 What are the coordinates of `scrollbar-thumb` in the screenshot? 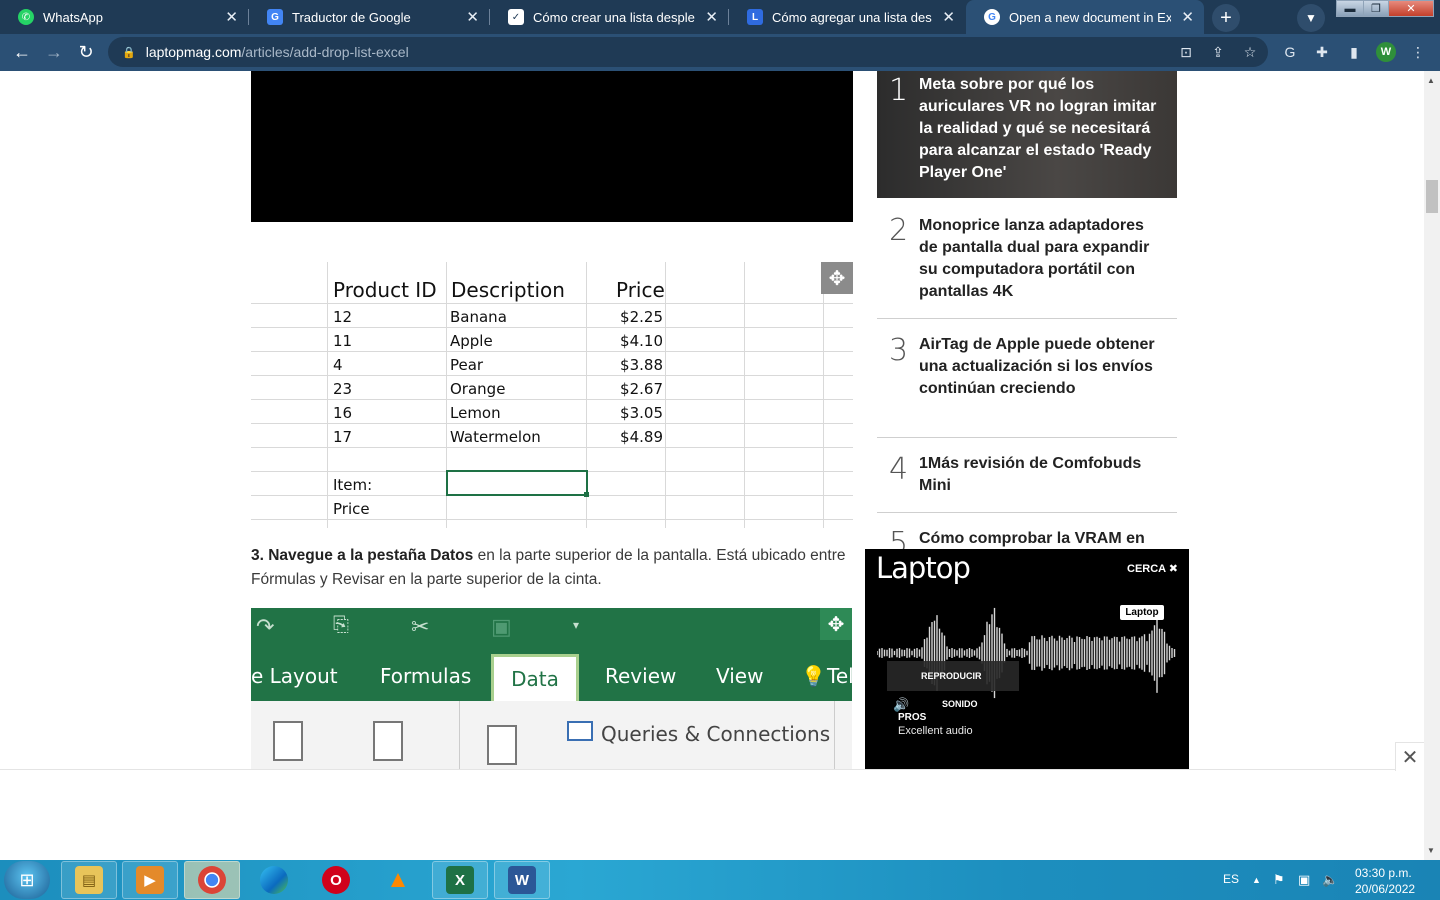 It's located at (1432, 196).